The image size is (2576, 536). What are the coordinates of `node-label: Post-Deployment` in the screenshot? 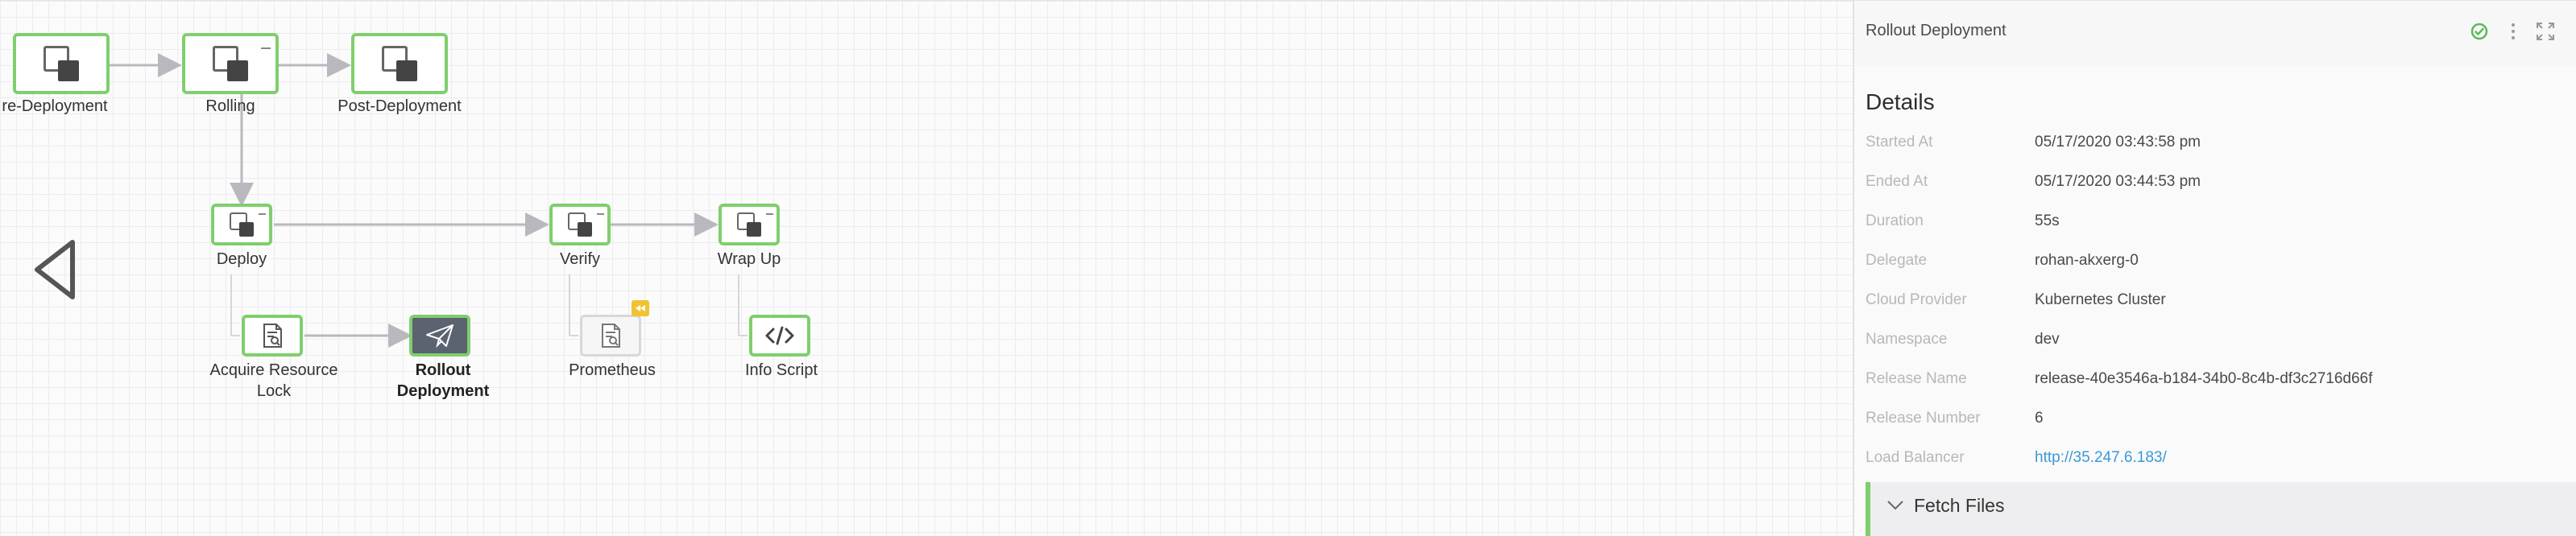 It's located at (400, 106).